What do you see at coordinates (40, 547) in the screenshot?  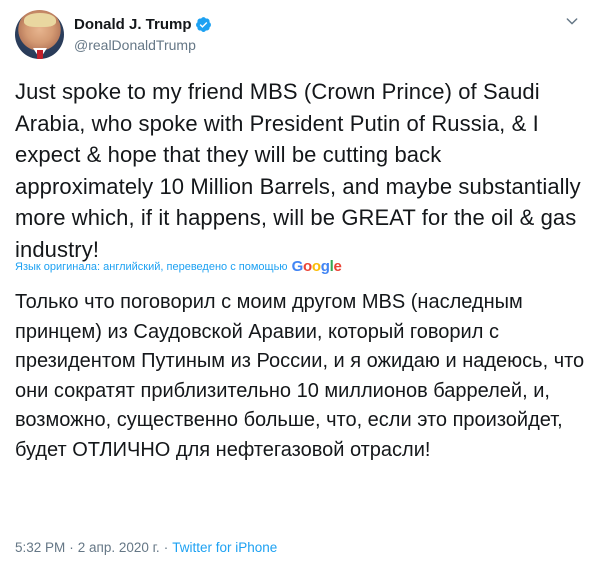 I see `tweet-time: 5:32 PM` at bounding box center [40, 547].